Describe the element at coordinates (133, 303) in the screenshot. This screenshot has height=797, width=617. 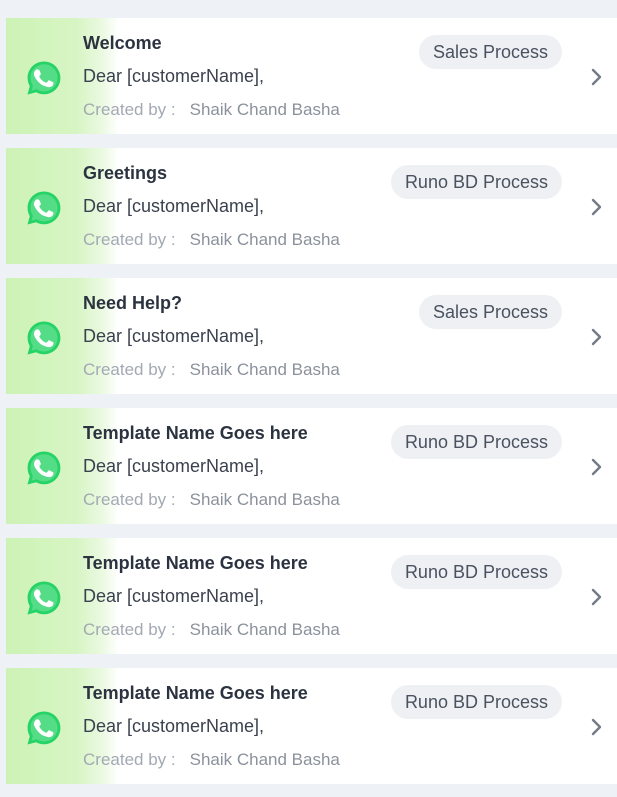
I see `template-title: Need Help?` at that location.